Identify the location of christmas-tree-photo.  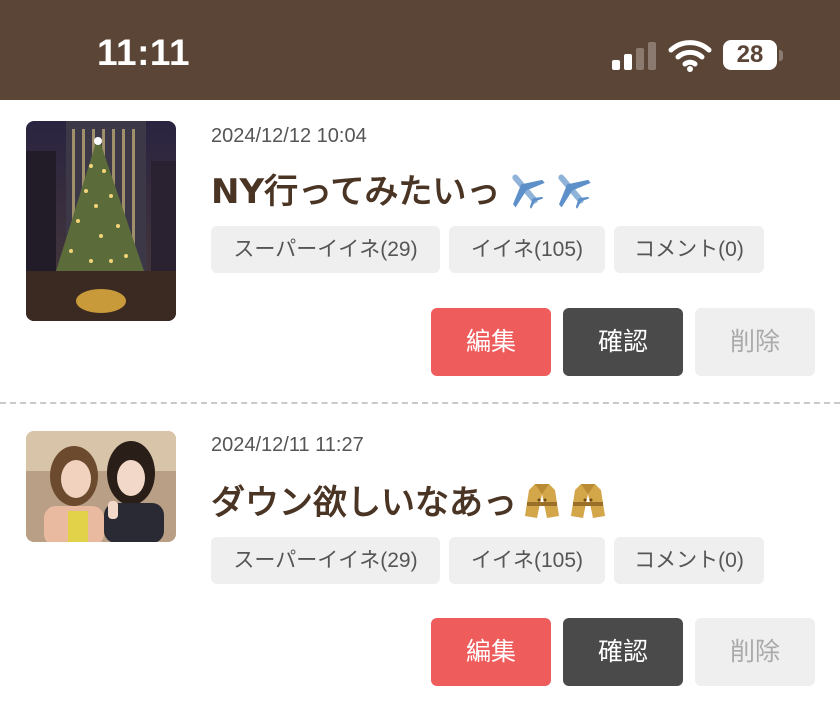
(101, 221).